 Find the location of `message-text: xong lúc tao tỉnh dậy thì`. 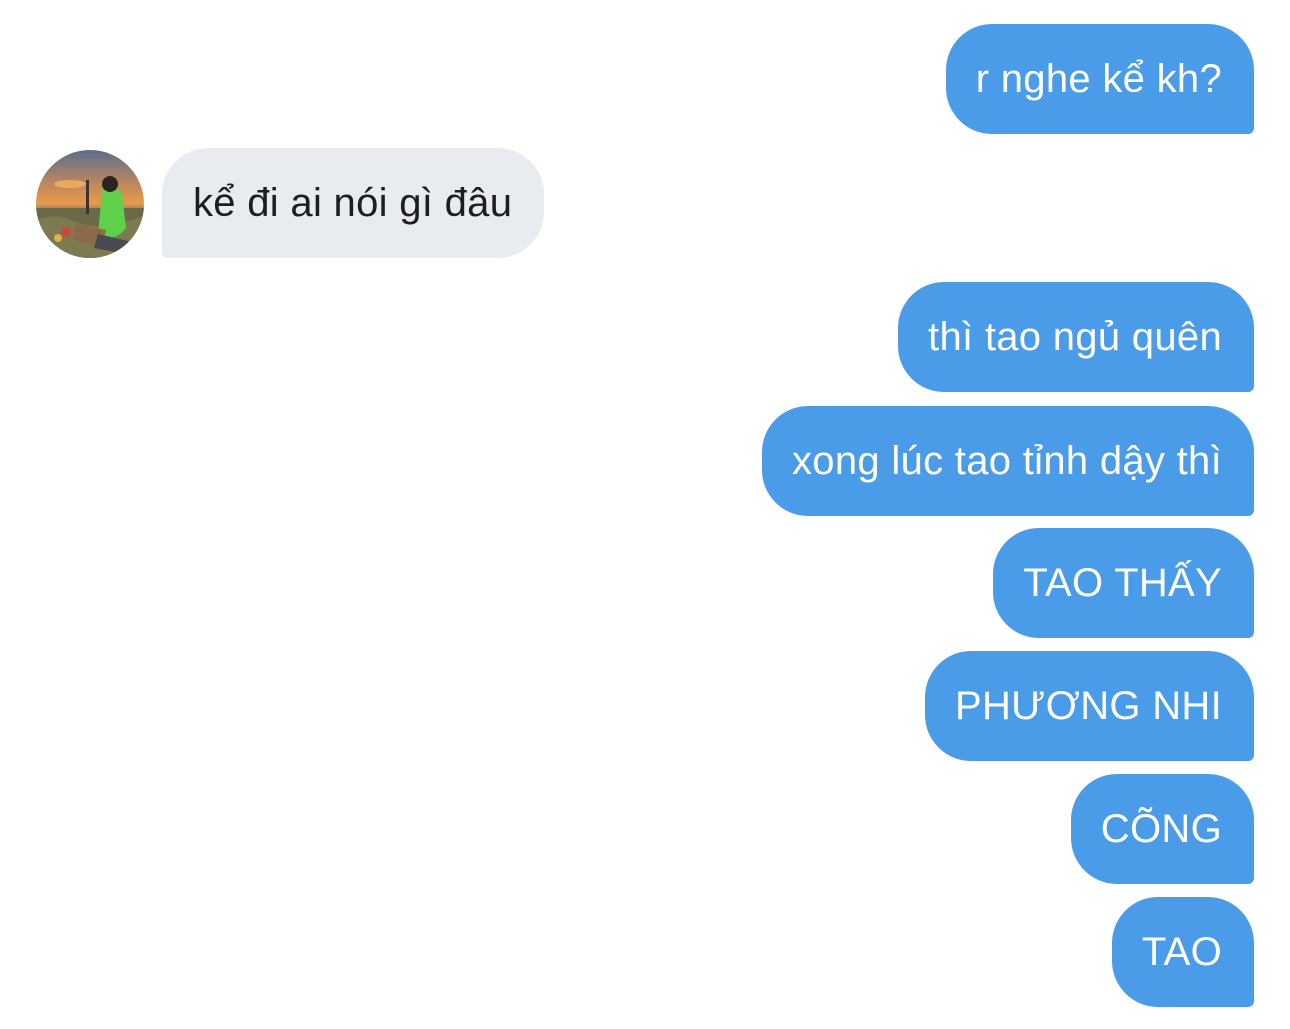

message-text: xong lúc tao tỉnh dậy thì is located at coordinates (1007, 460).